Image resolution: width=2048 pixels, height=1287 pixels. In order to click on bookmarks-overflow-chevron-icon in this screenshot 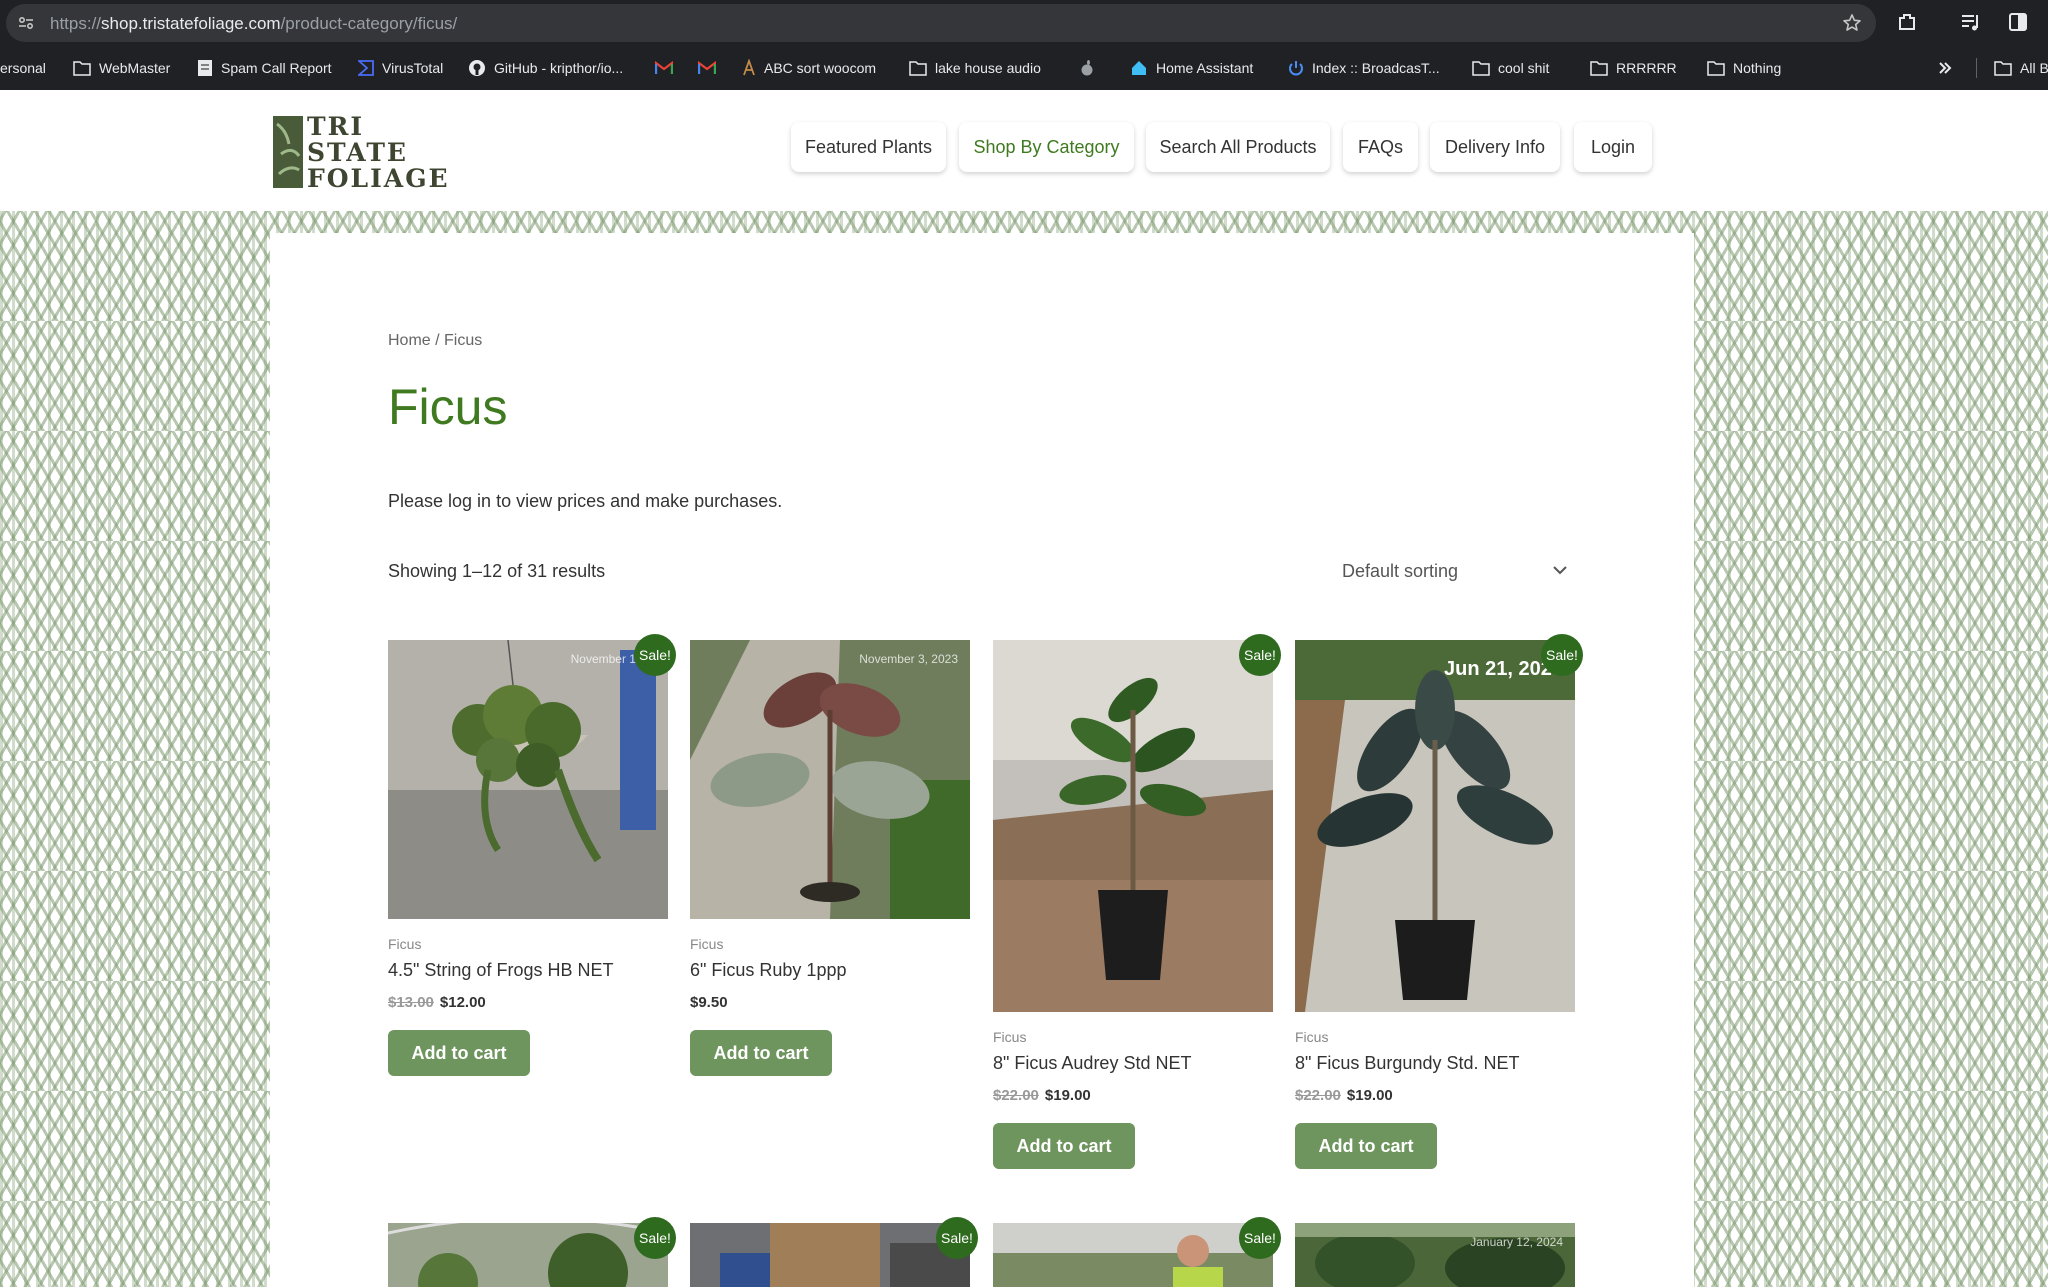, I will do `click(1949, 68)`.